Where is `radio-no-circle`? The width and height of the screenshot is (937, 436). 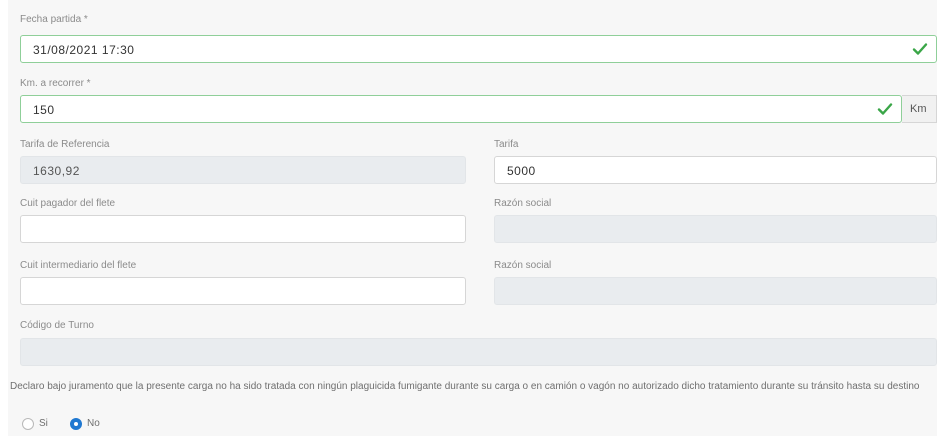
radio-no-circle is located at coordinates (76, 424).